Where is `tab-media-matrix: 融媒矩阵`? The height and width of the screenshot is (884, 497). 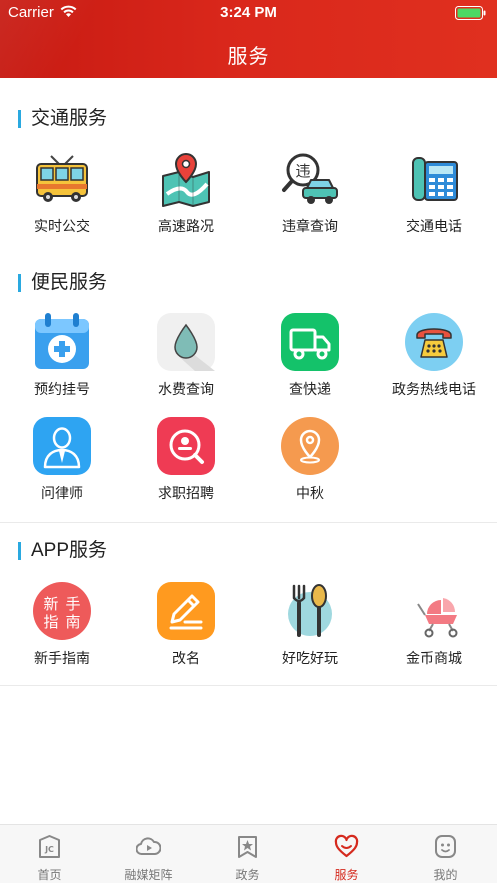
tab-media-matrix: 融媒矩阵 is located at coordinates (148, 854).